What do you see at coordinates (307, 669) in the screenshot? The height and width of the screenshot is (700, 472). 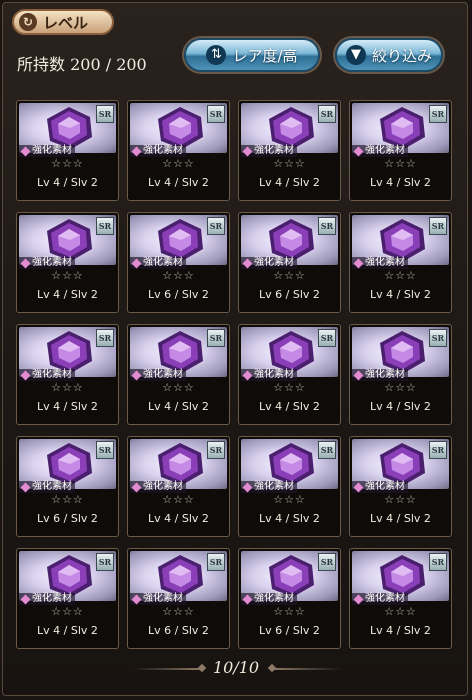 I see `pager-right-ornament` at bounding box center [307, 669].